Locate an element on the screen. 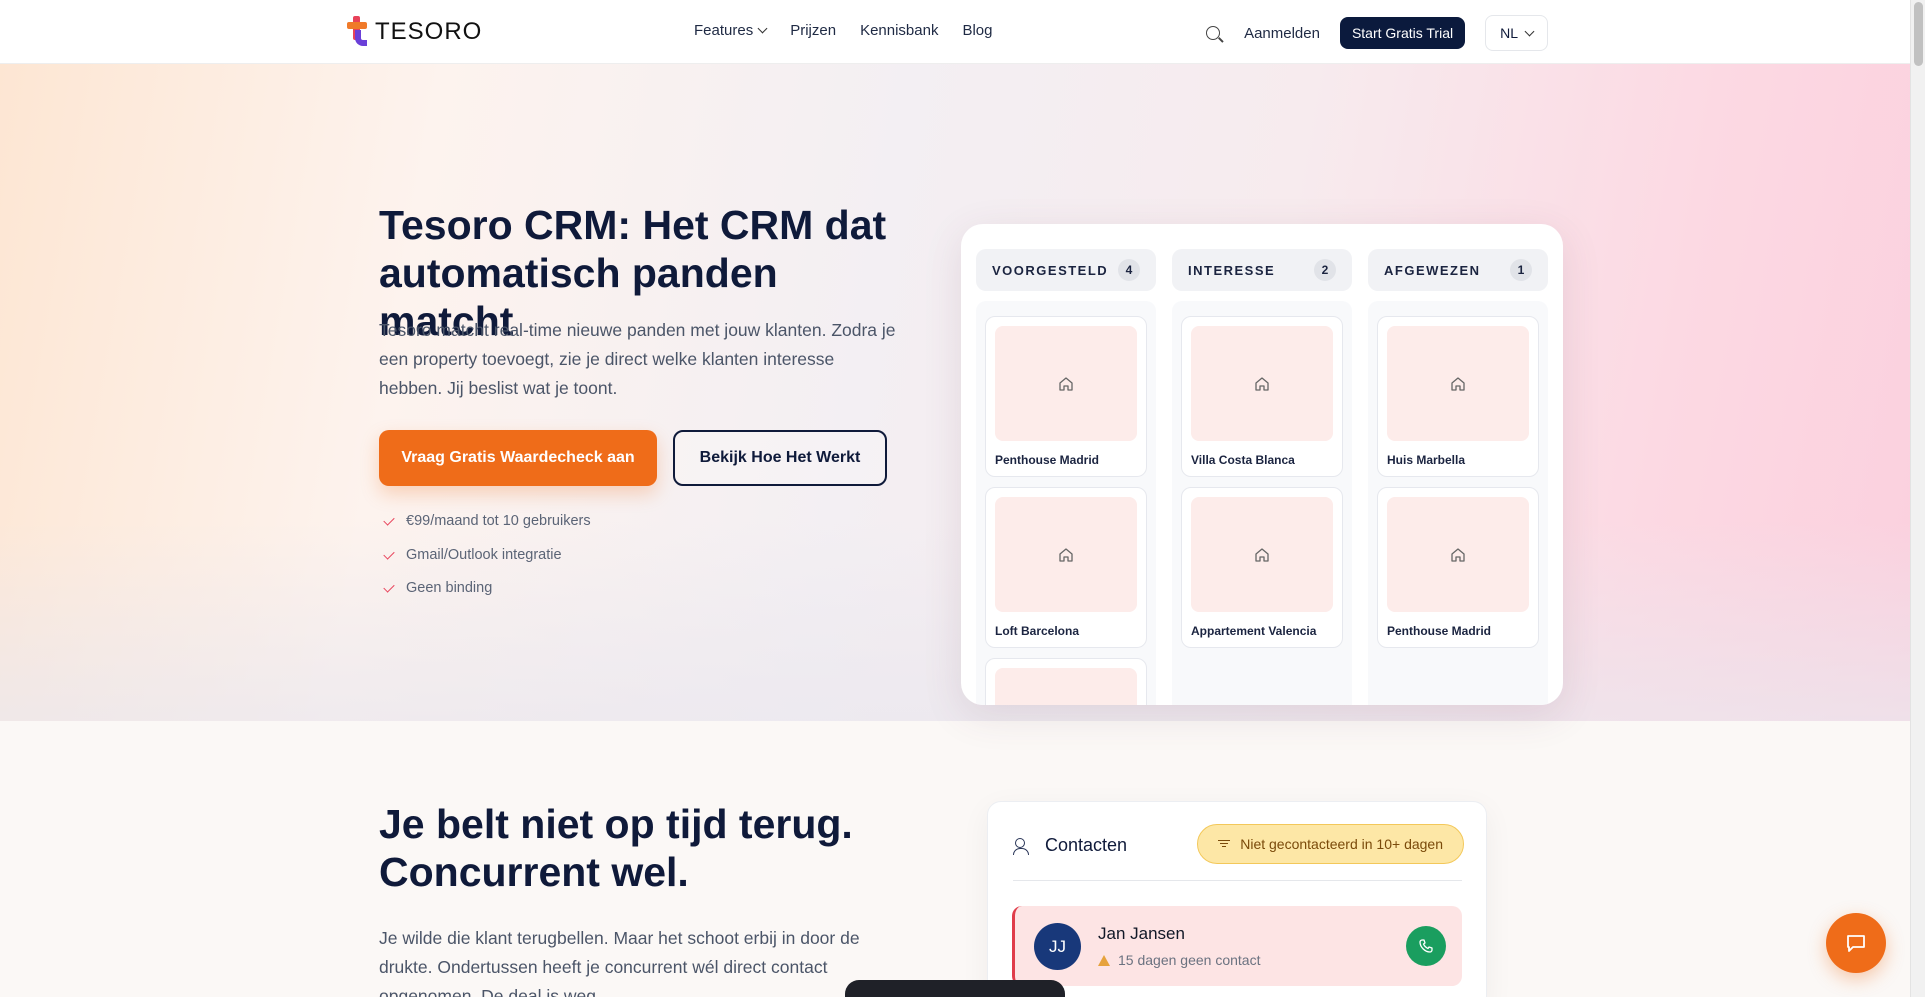  property-card: Villa Costa Blanca is located at coordinates (1262, 396).